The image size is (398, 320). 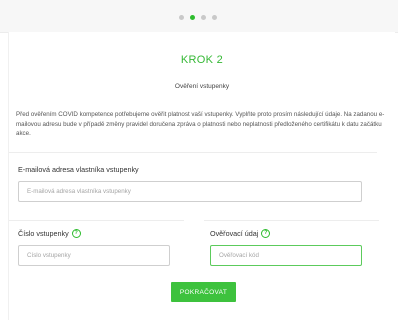 I want to click on verification-label-text: Ověřovací údaj, so click(x=234, y=233).